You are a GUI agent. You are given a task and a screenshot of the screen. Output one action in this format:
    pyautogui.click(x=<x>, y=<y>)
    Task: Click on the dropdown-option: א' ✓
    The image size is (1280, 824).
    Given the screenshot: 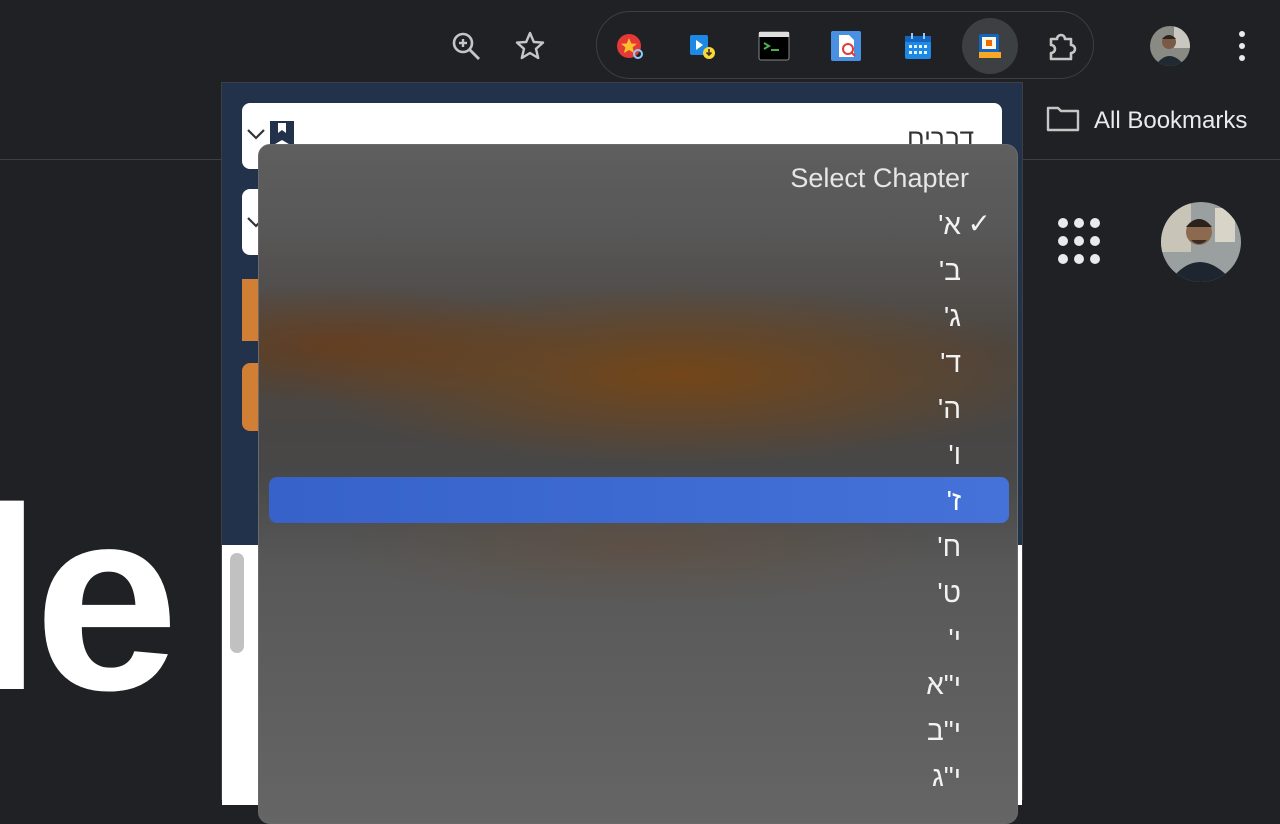 What is the action you would take?
    pyautogui.click(x=639, y=224)
    